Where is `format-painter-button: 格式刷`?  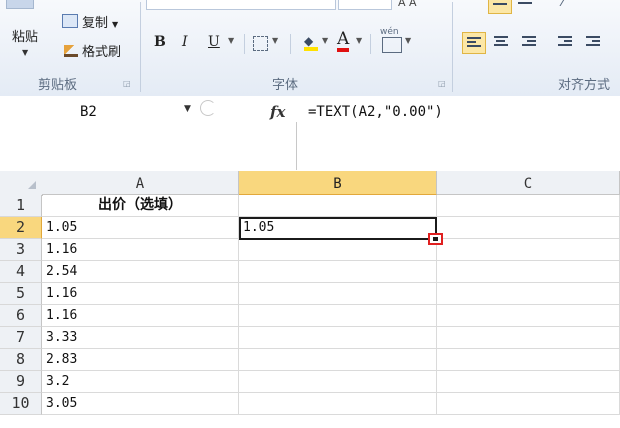 format-painter-button: 格式刷 is located at coordinates (92, 50).